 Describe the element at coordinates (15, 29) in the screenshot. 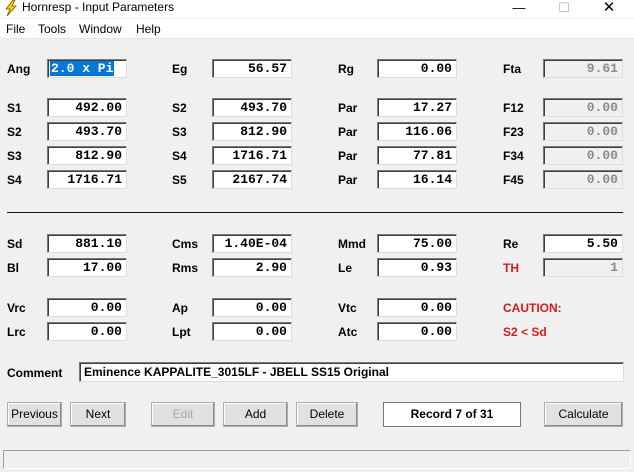

I see `menu-file: File` at that location.